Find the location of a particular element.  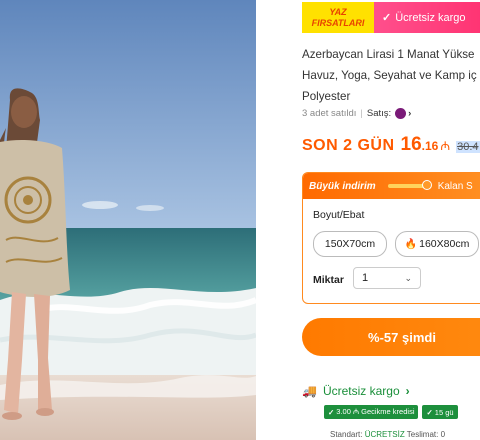

price-main: 16 is located at coordinates (411, 144).